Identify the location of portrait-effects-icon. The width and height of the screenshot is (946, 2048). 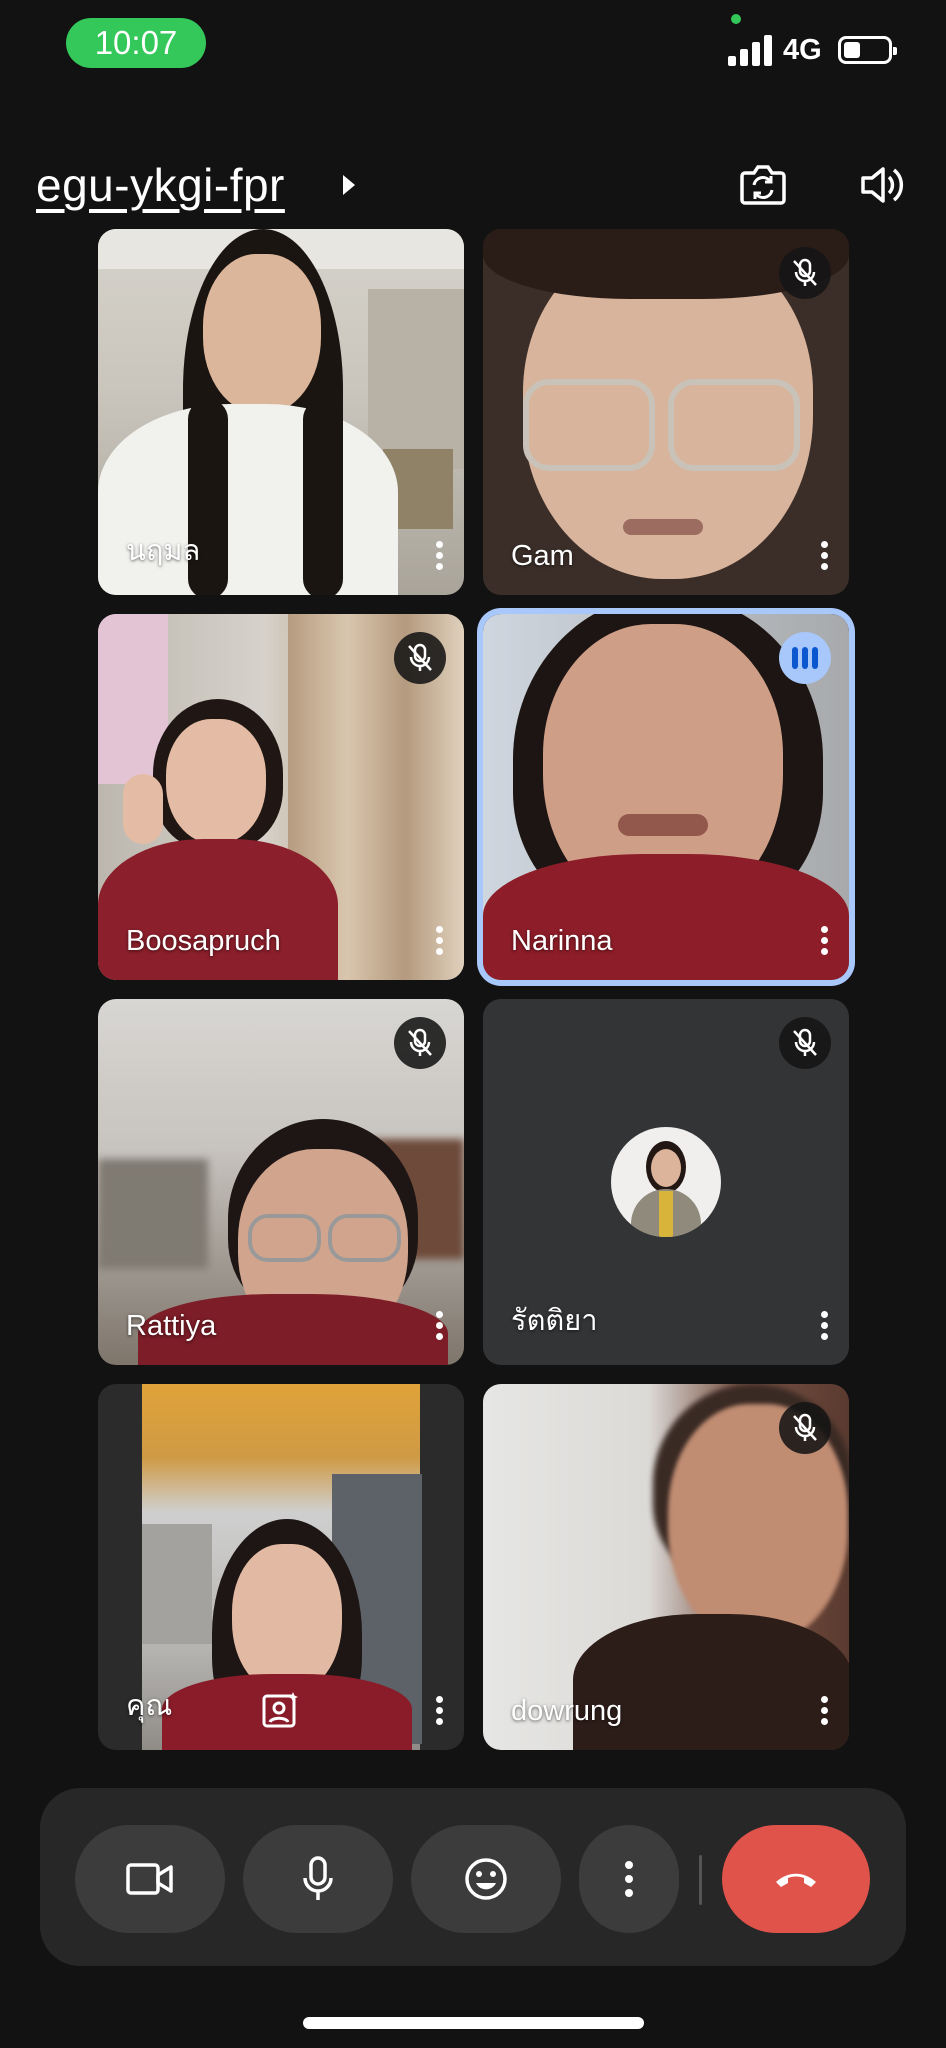
(280, 1710).